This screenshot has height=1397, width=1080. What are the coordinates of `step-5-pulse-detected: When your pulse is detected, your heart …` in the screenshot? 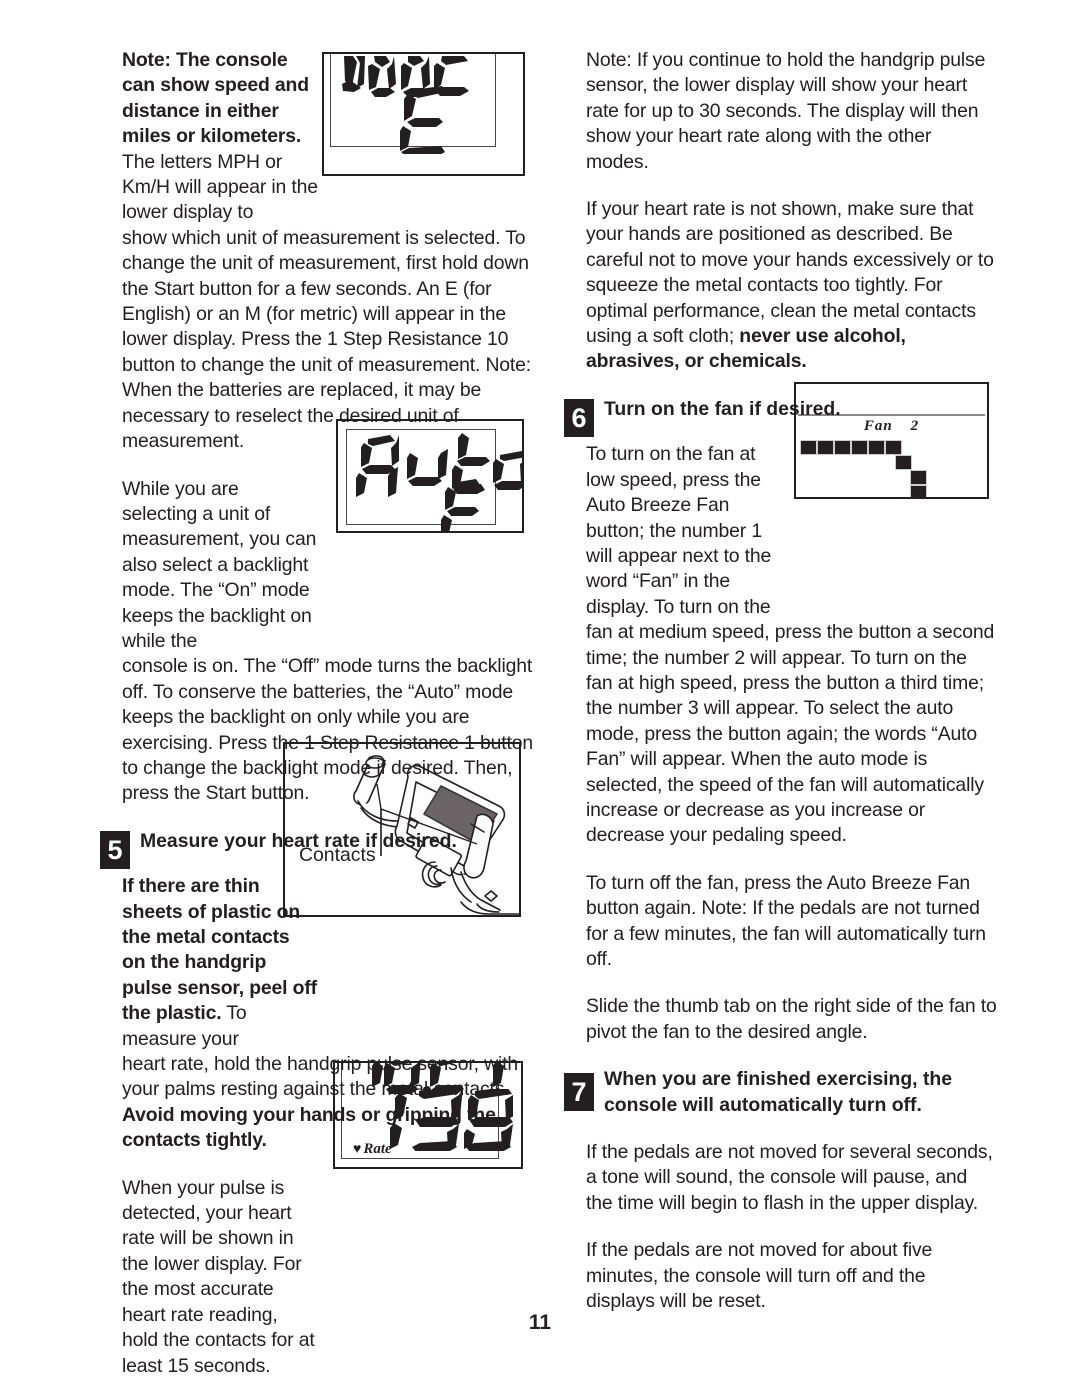 It's located at (218, 1276).